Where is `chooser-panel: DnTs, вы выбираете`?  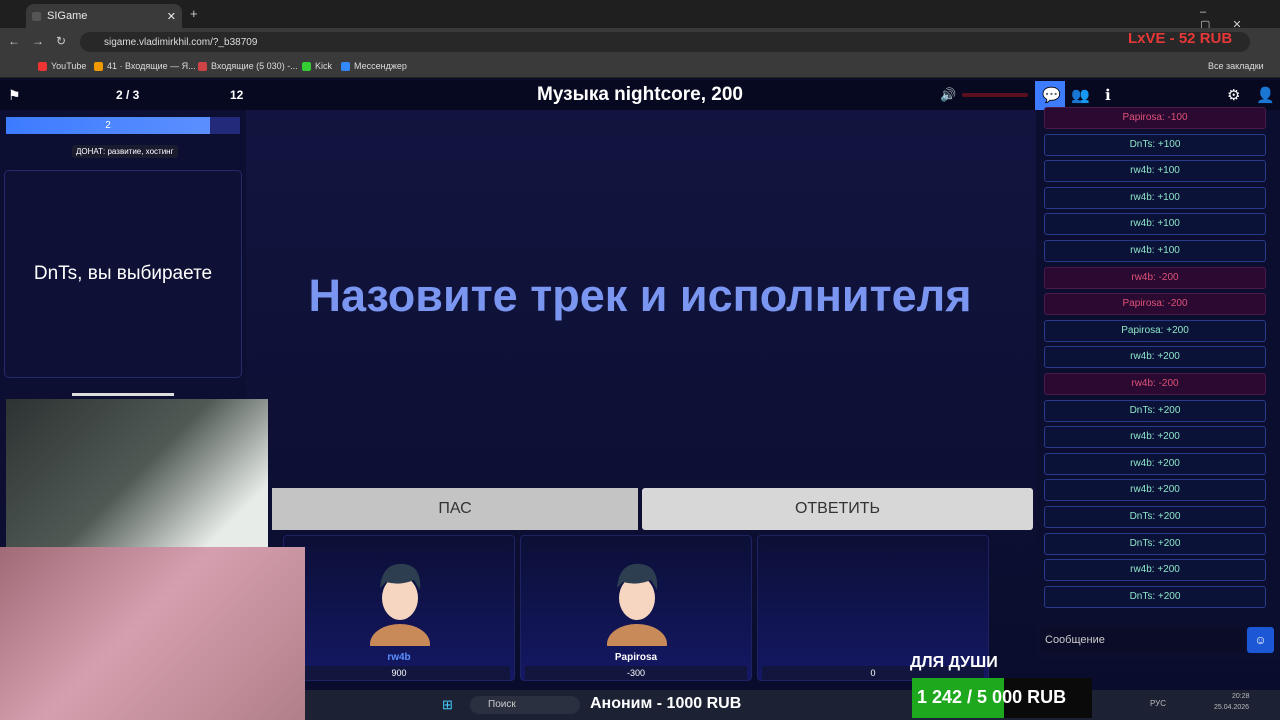
chooser-panel: DnTs, вы выбираете is located at coordinates (123, 274).